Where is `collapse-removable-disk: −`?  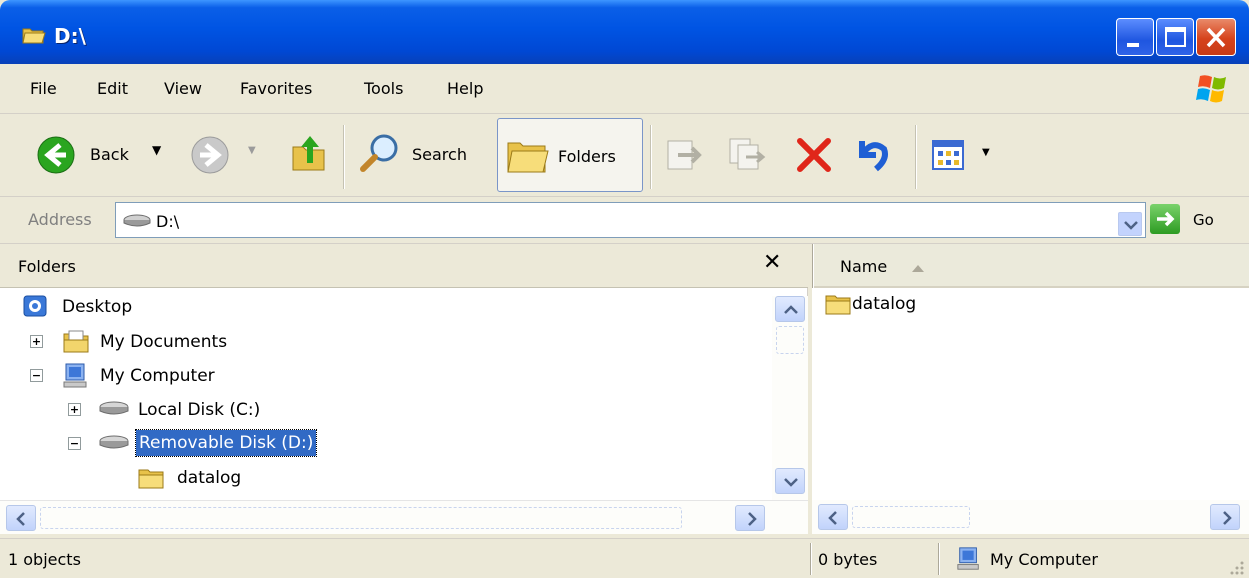
collapse-removable-disk: − is located at coordinates (74, 443).